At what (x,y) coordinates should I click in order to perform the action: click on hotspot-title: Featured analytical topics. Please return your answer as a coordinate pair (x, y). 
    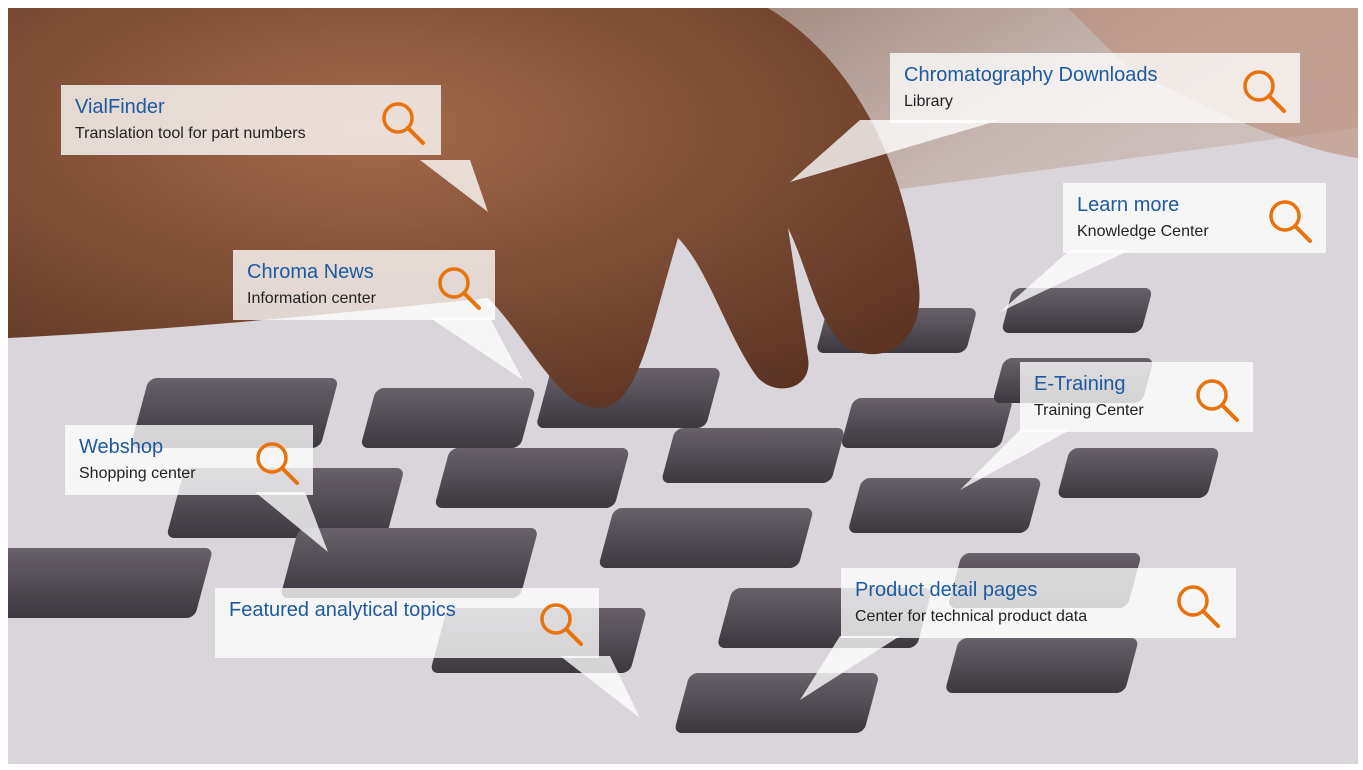
    Looking at the image, I should click on (342, 610).